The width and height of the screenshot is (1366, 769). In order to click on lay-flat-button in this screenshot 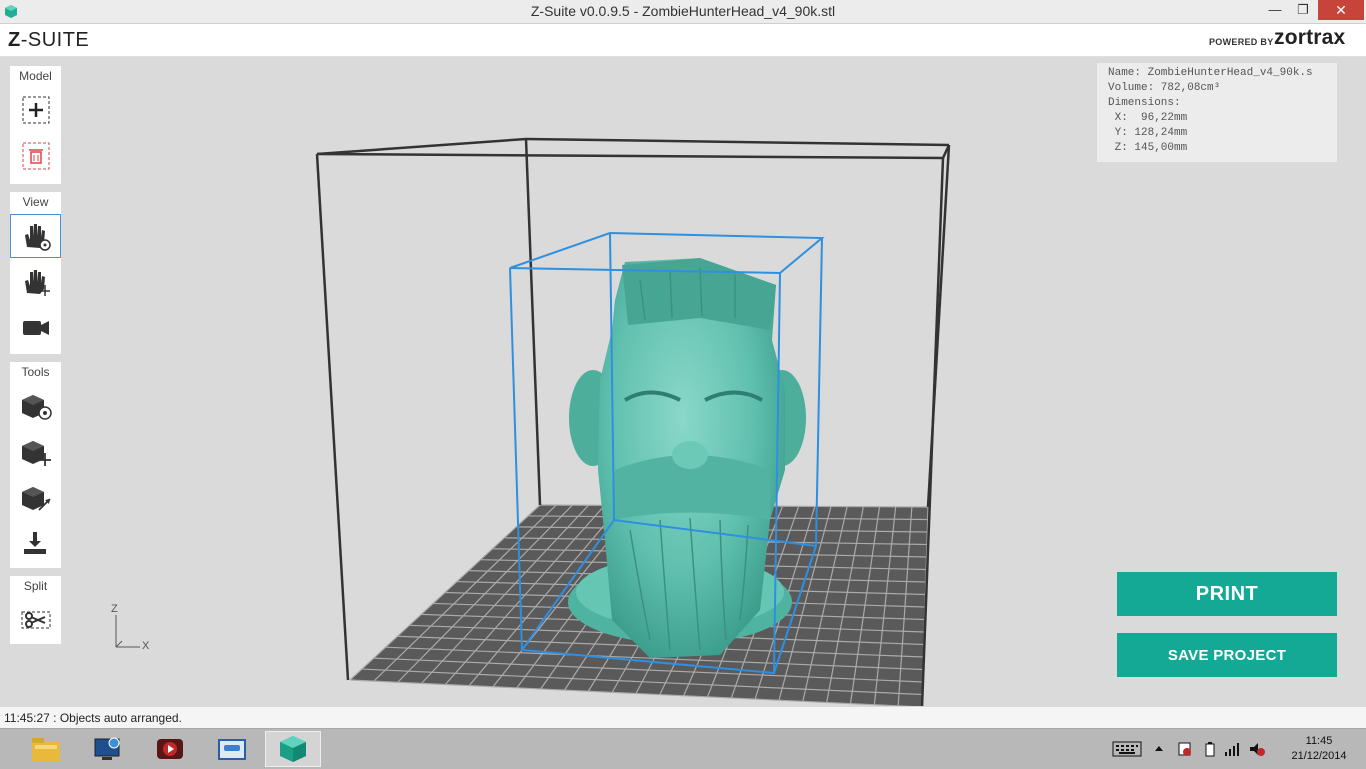, I will do `click(35, 544)`.